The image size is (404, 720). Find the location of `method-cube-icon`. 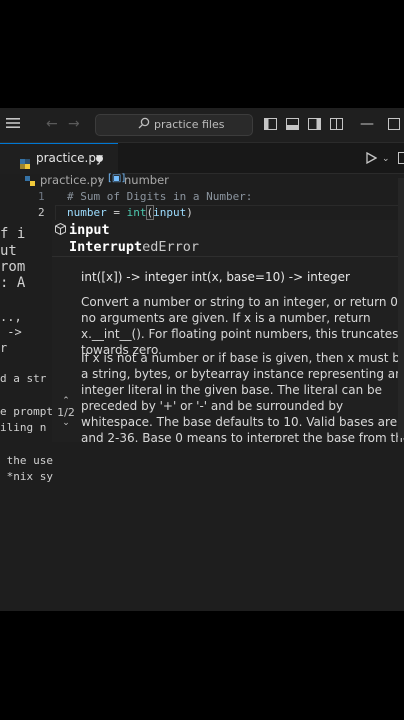

method-cube-icon is located at coordinates (60, 229).